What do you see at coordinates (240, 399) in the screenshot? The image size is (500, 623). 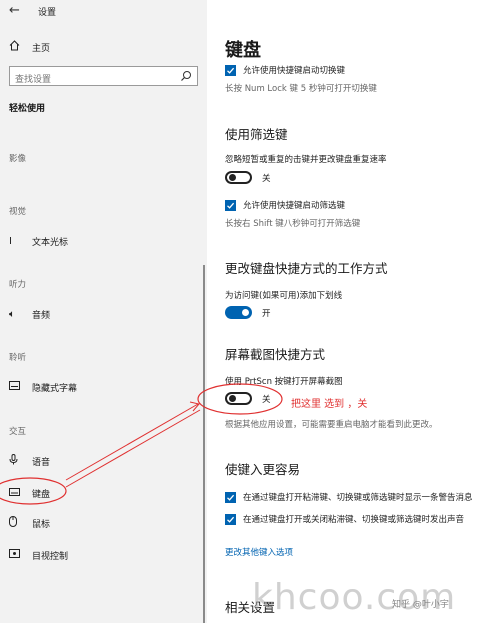 I see `prtscn-highlight-circle` at bounding box center [240, 399].